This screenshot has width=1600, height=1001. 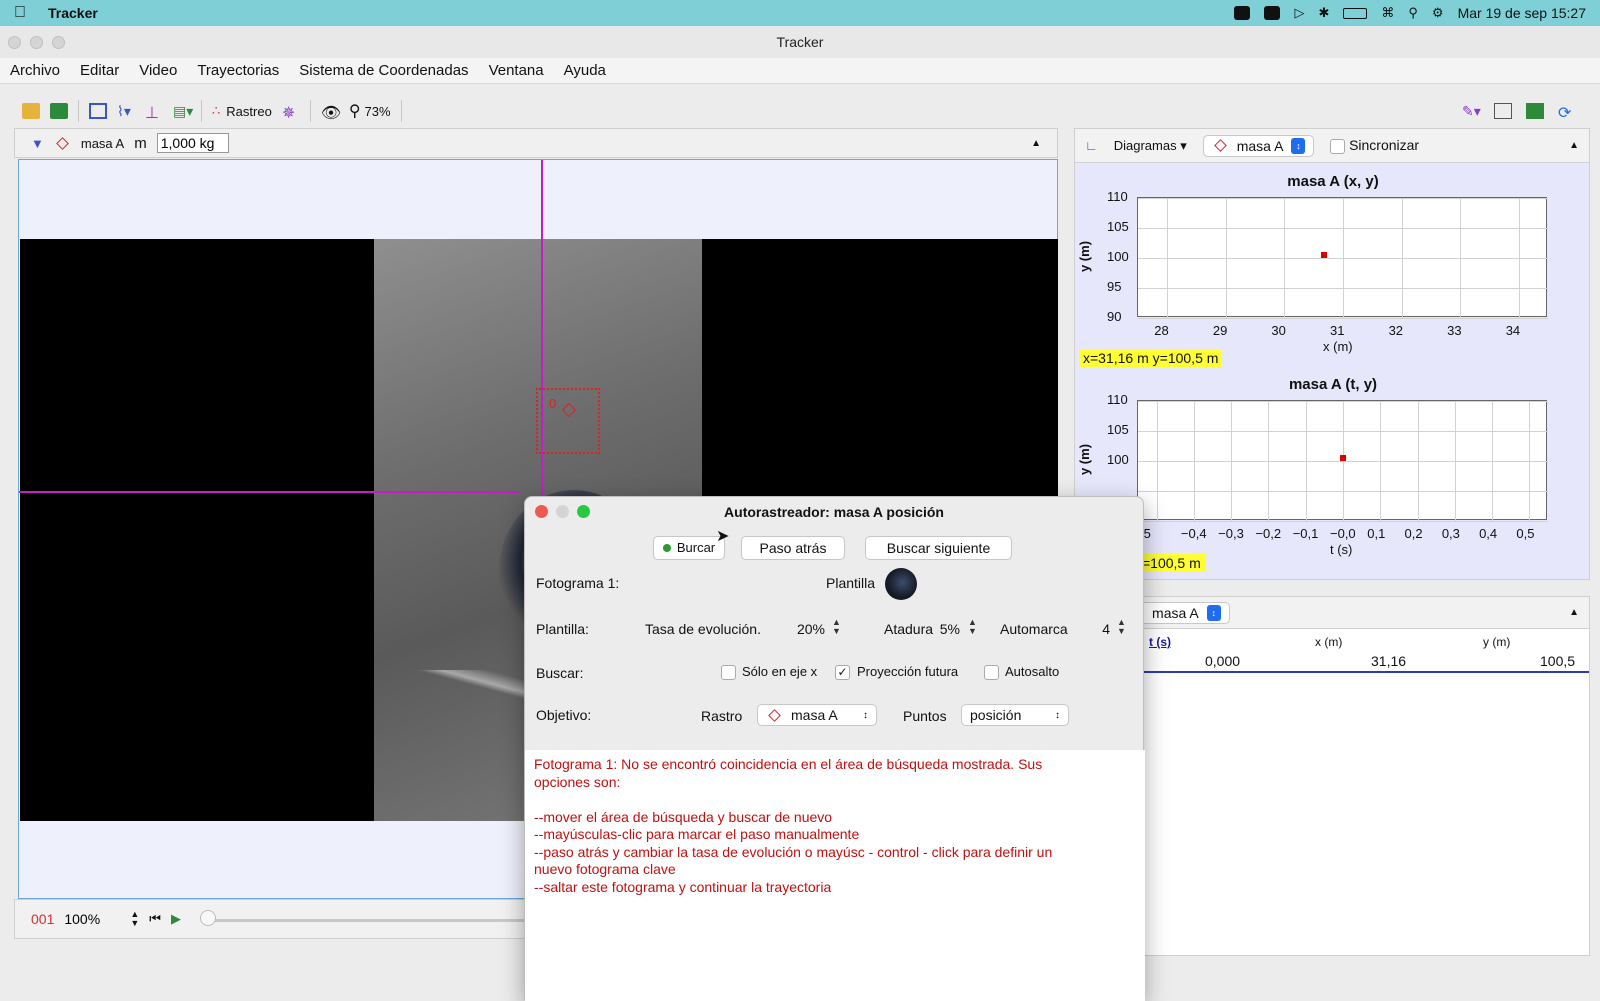 I want to click on clip-settings-icon, so click(x=98, y=111).